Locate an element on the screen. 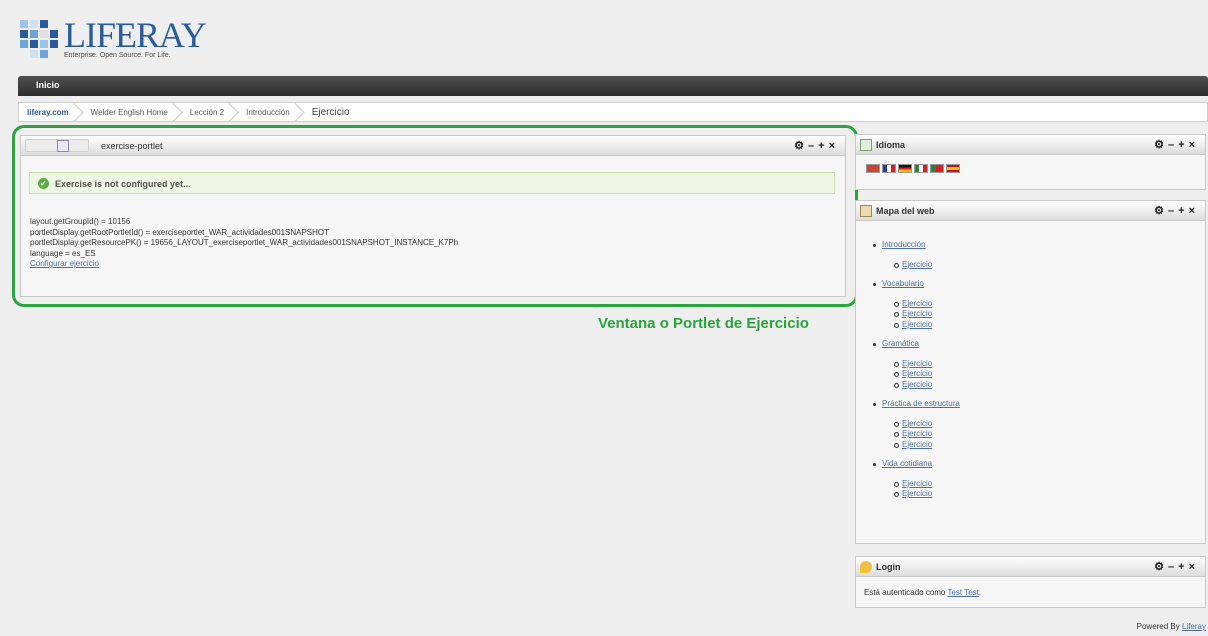 The image size is (1208, 636). sitemap-section: Vocabulario is located at coordinates (912, 284).